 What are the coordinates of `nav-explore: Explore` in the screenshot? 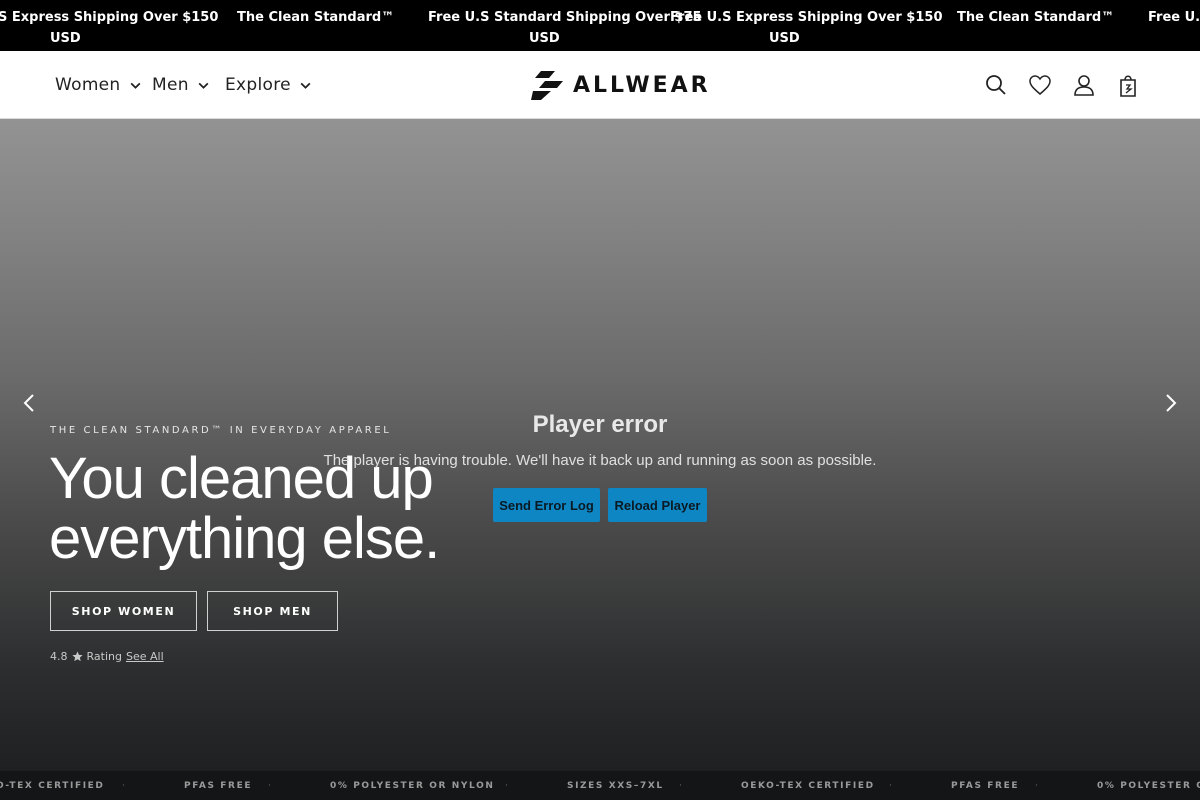 It's located at (268, 85).